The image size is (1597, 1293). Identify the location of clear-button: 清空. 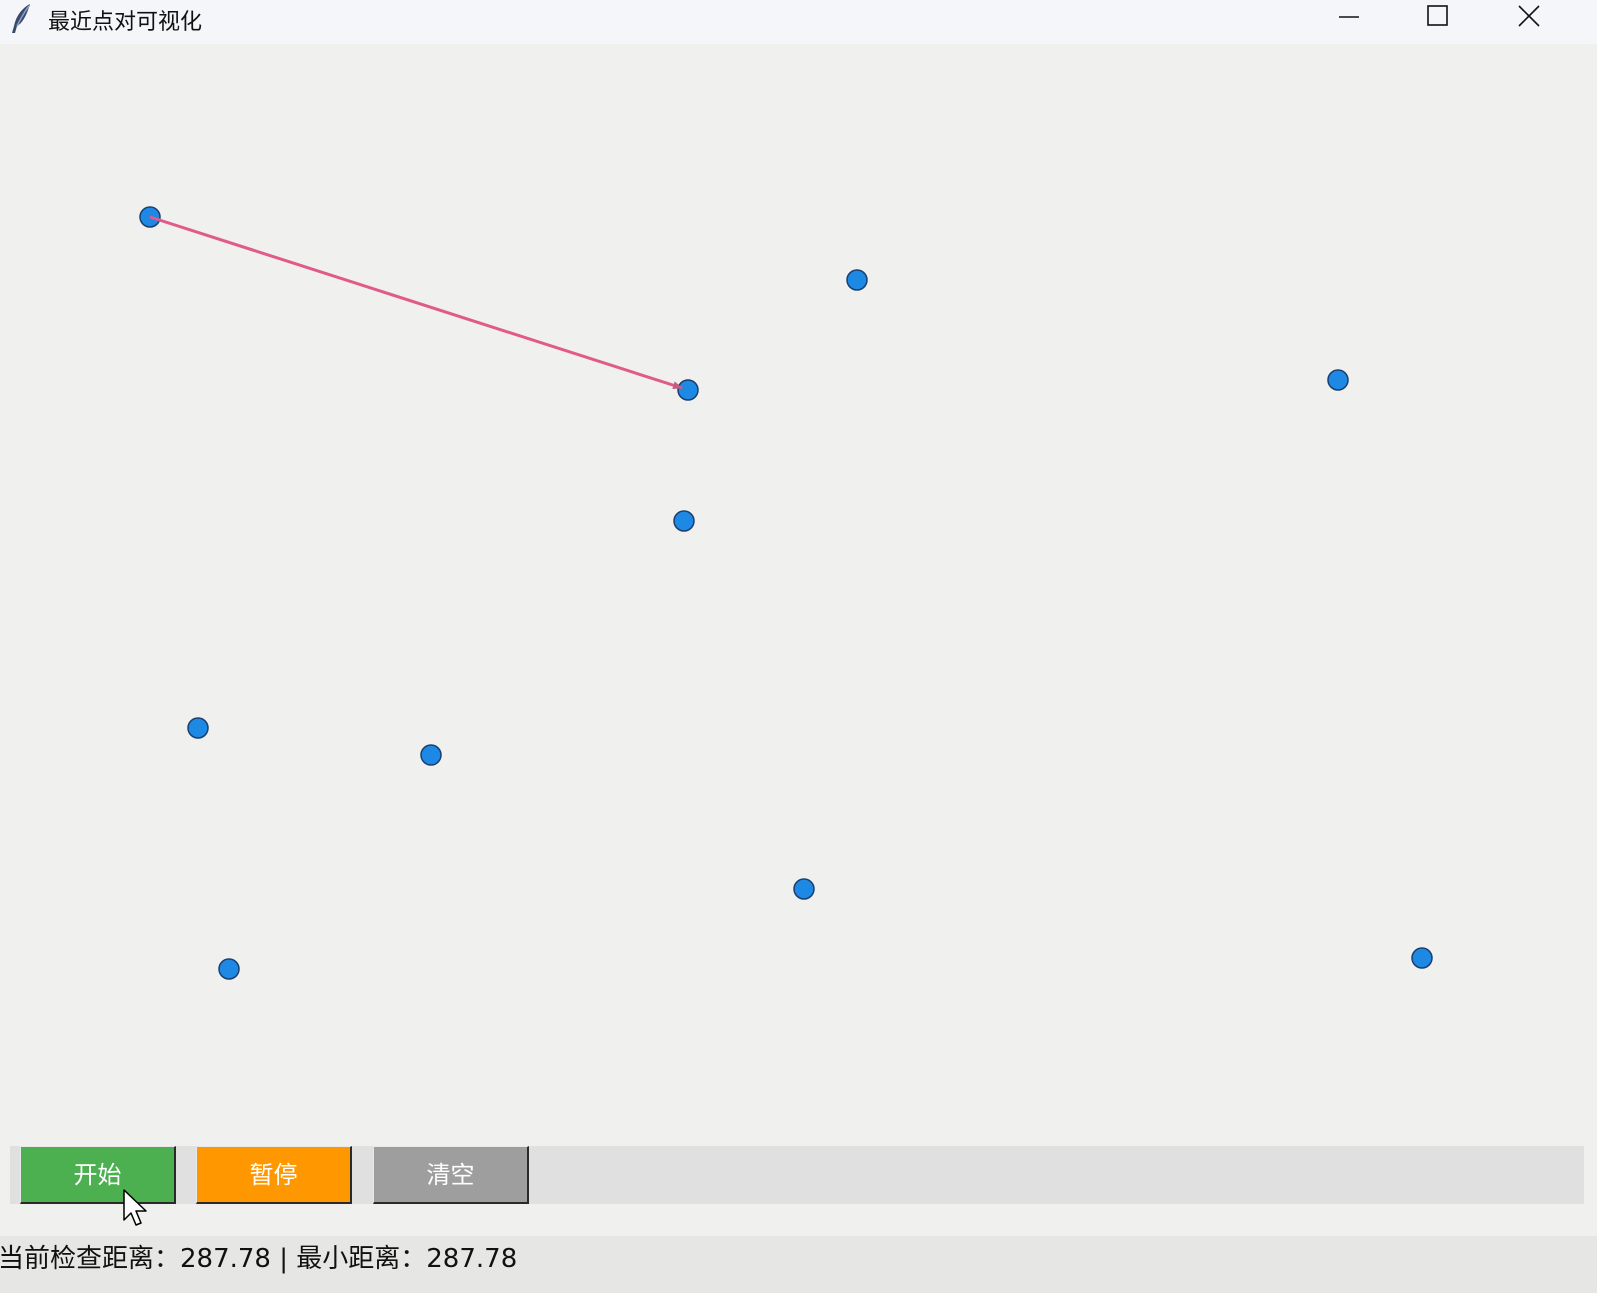
(451, 1175).